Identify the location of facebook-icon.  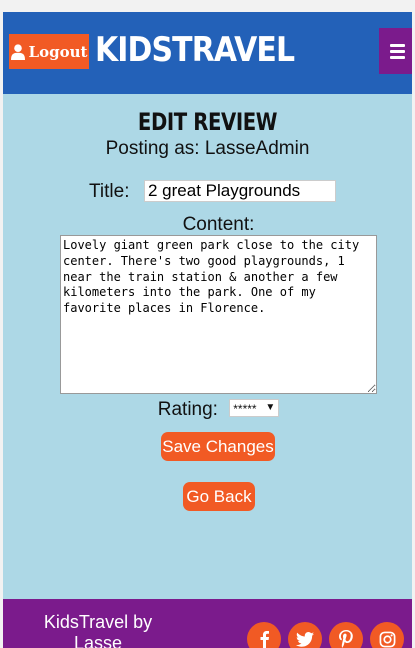
(264, 635).